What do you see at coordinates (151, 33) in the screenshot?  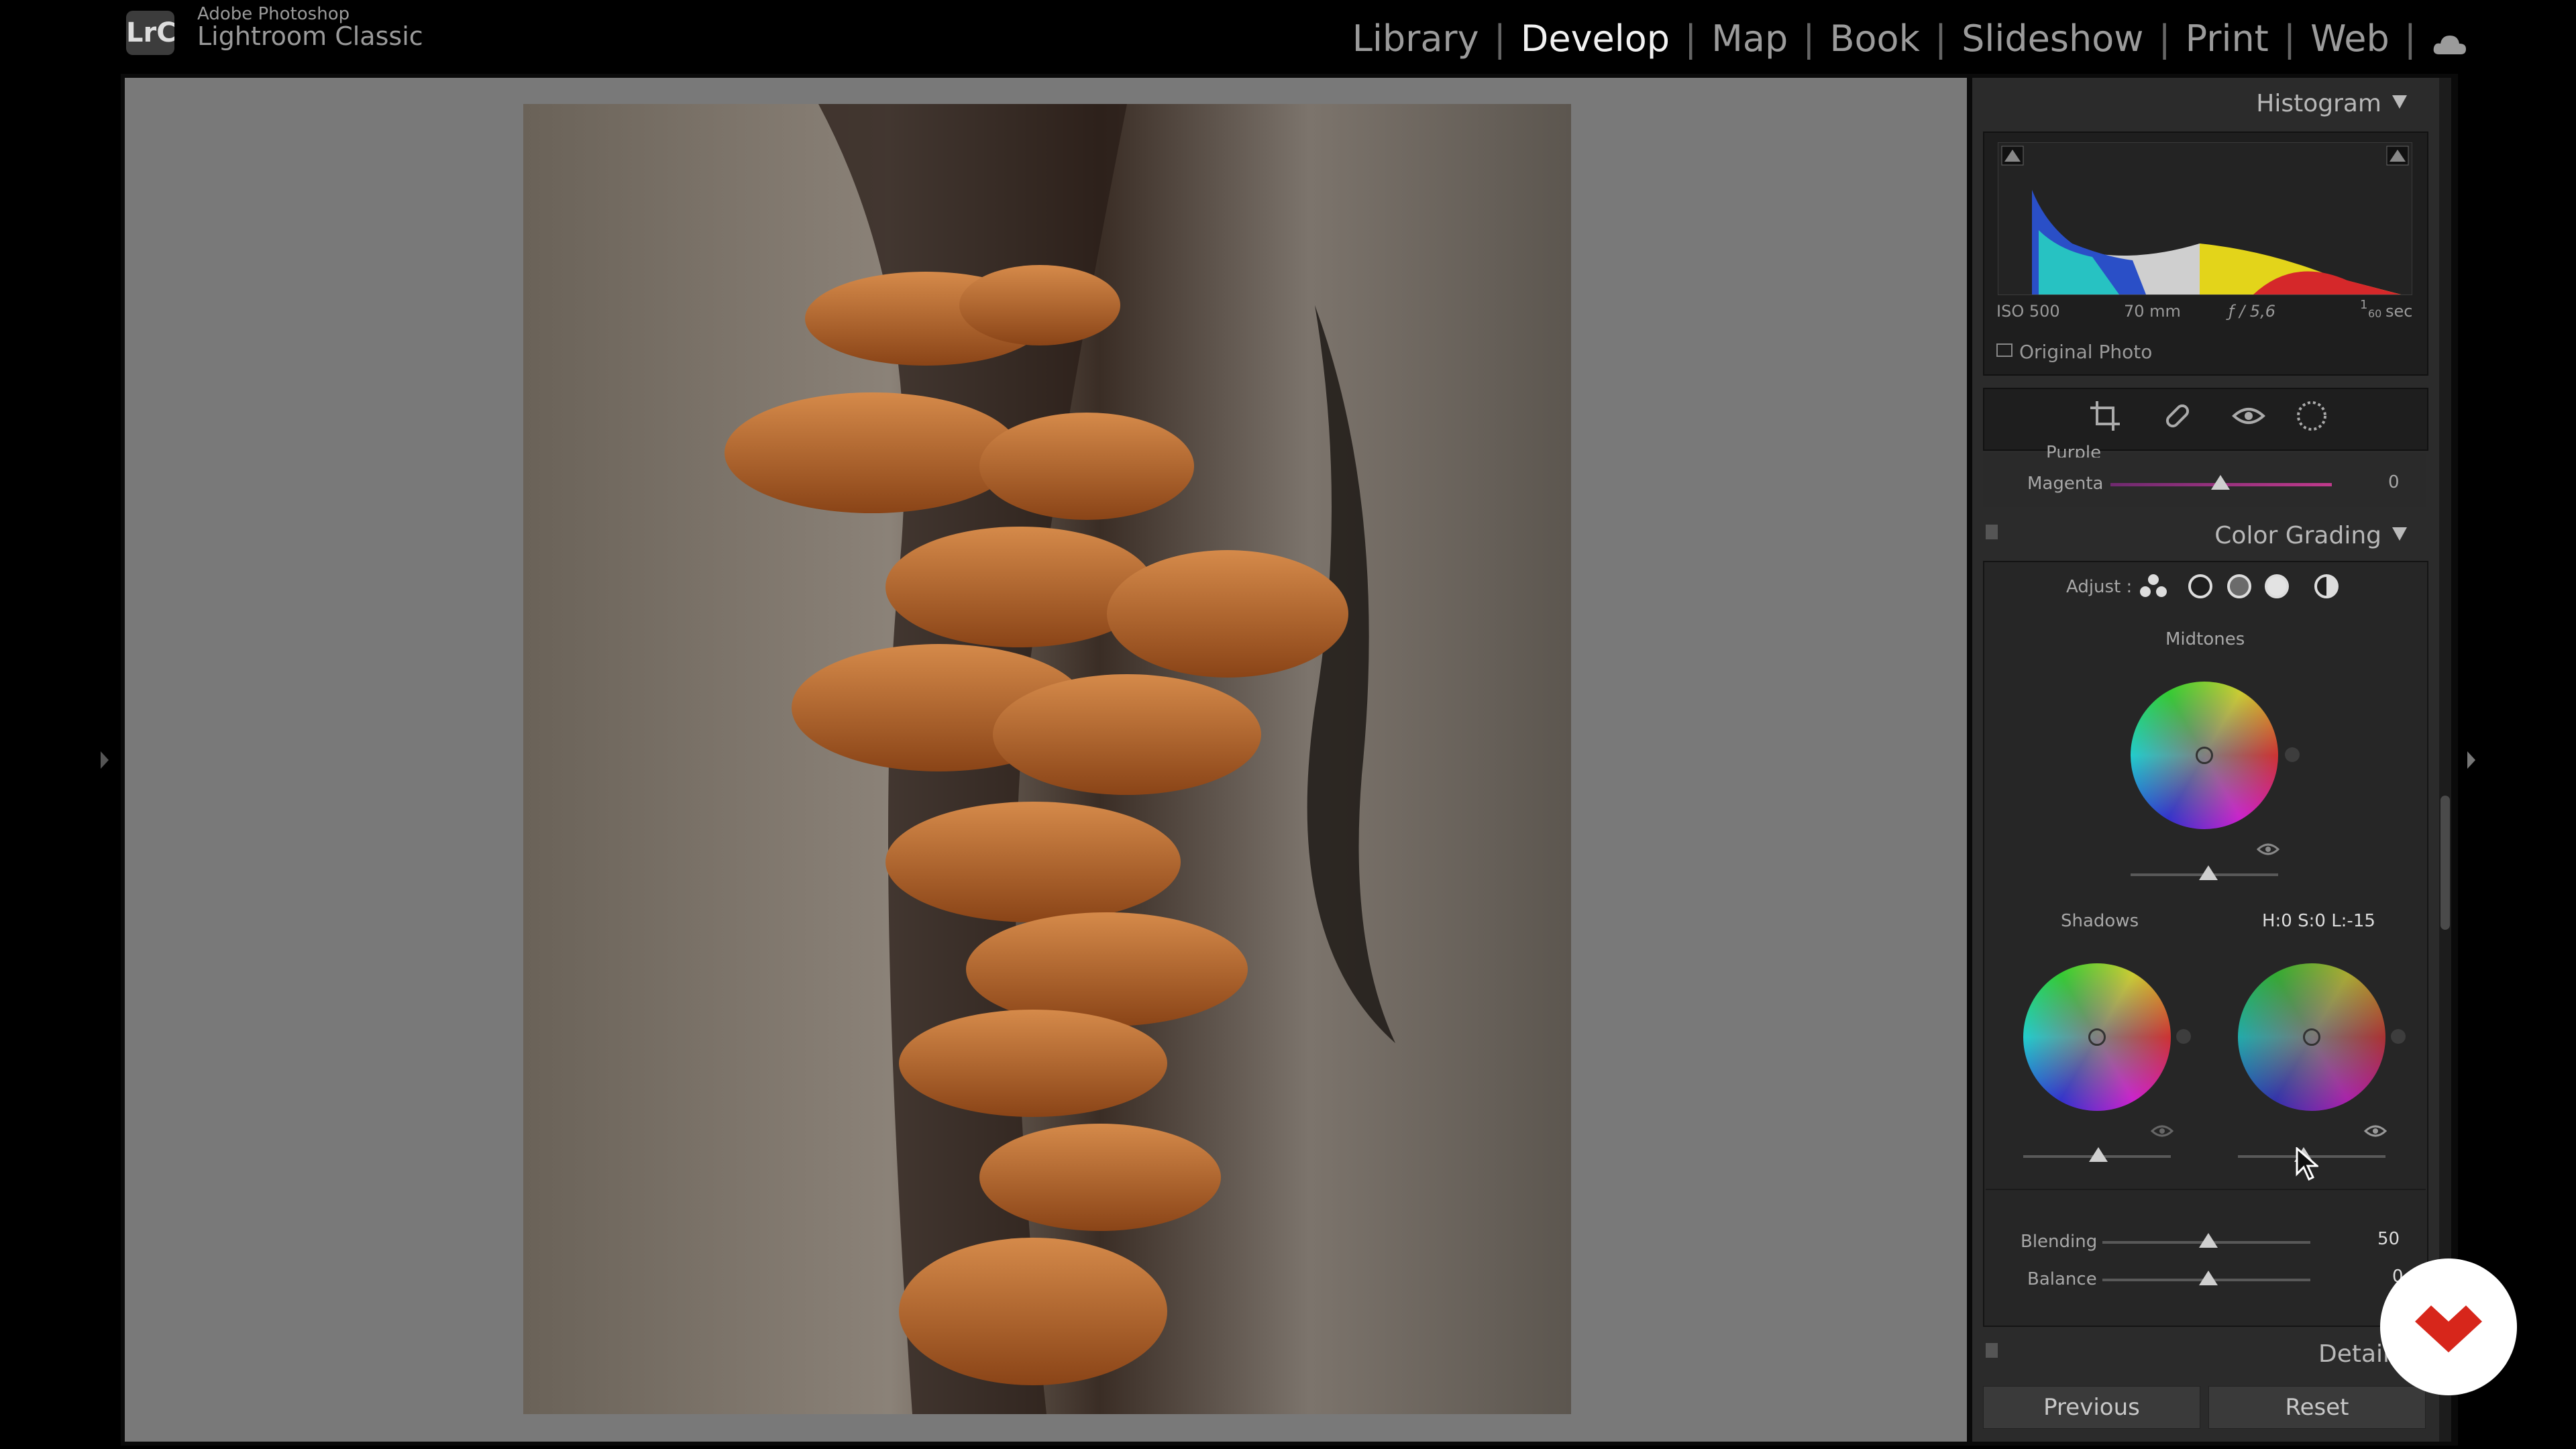 I see `lrc-logo: LrC` at bounding box center [151, 33].